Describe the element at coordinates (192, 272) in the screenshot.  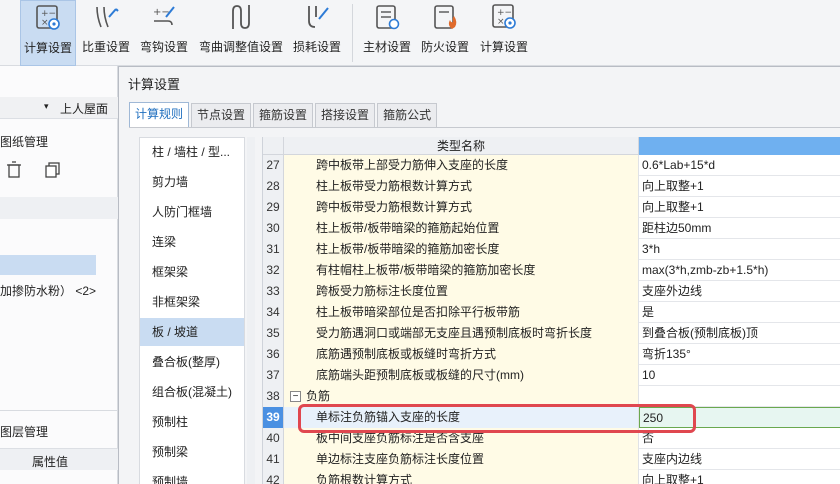
I see `category-item-frame-beam: 框架梁` at that location.